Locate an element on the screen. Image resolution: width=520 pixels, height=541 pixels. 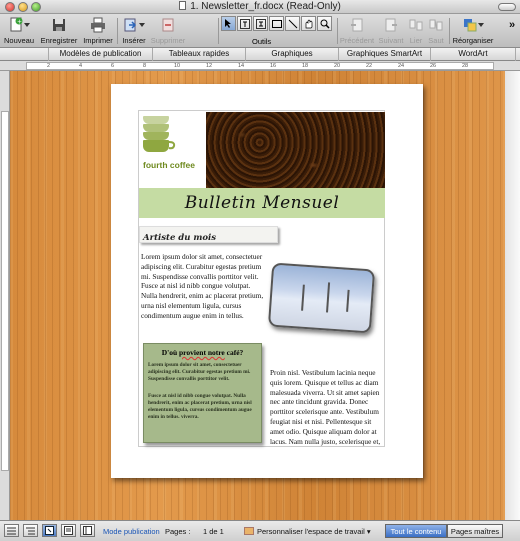
print-layout-icon is located at coordinates (68, 530).